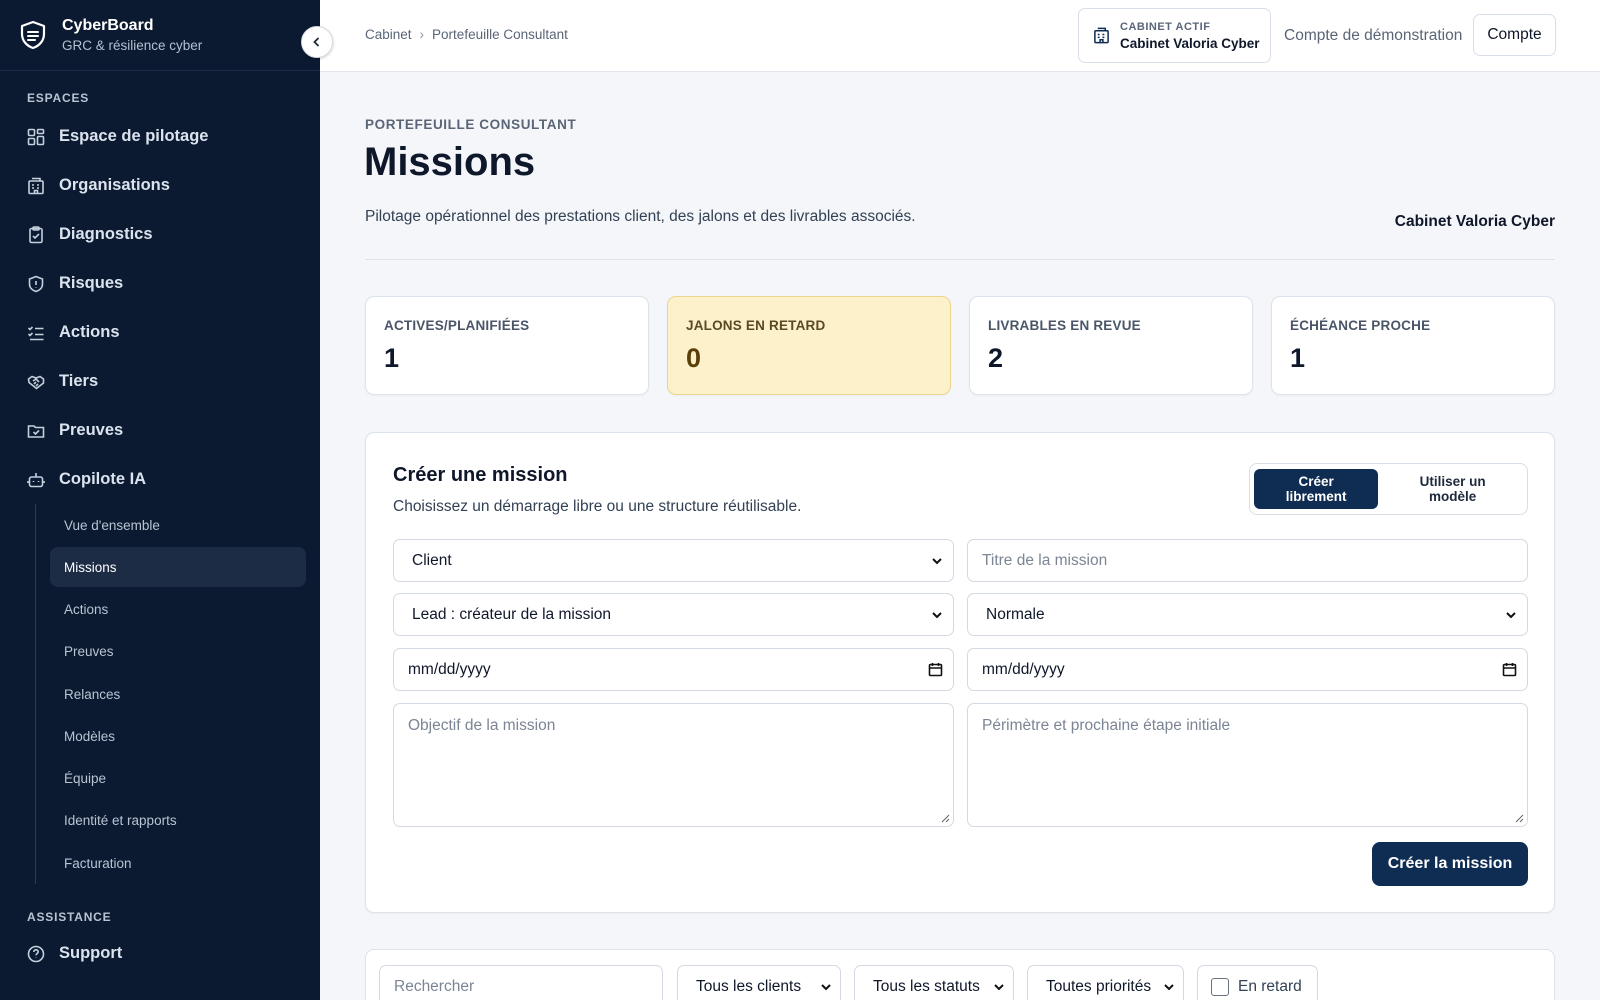  Describe the element at coordinates (103, 479) in the screenshot. I see `sidebar-item-label: Copilote IA` at that location.